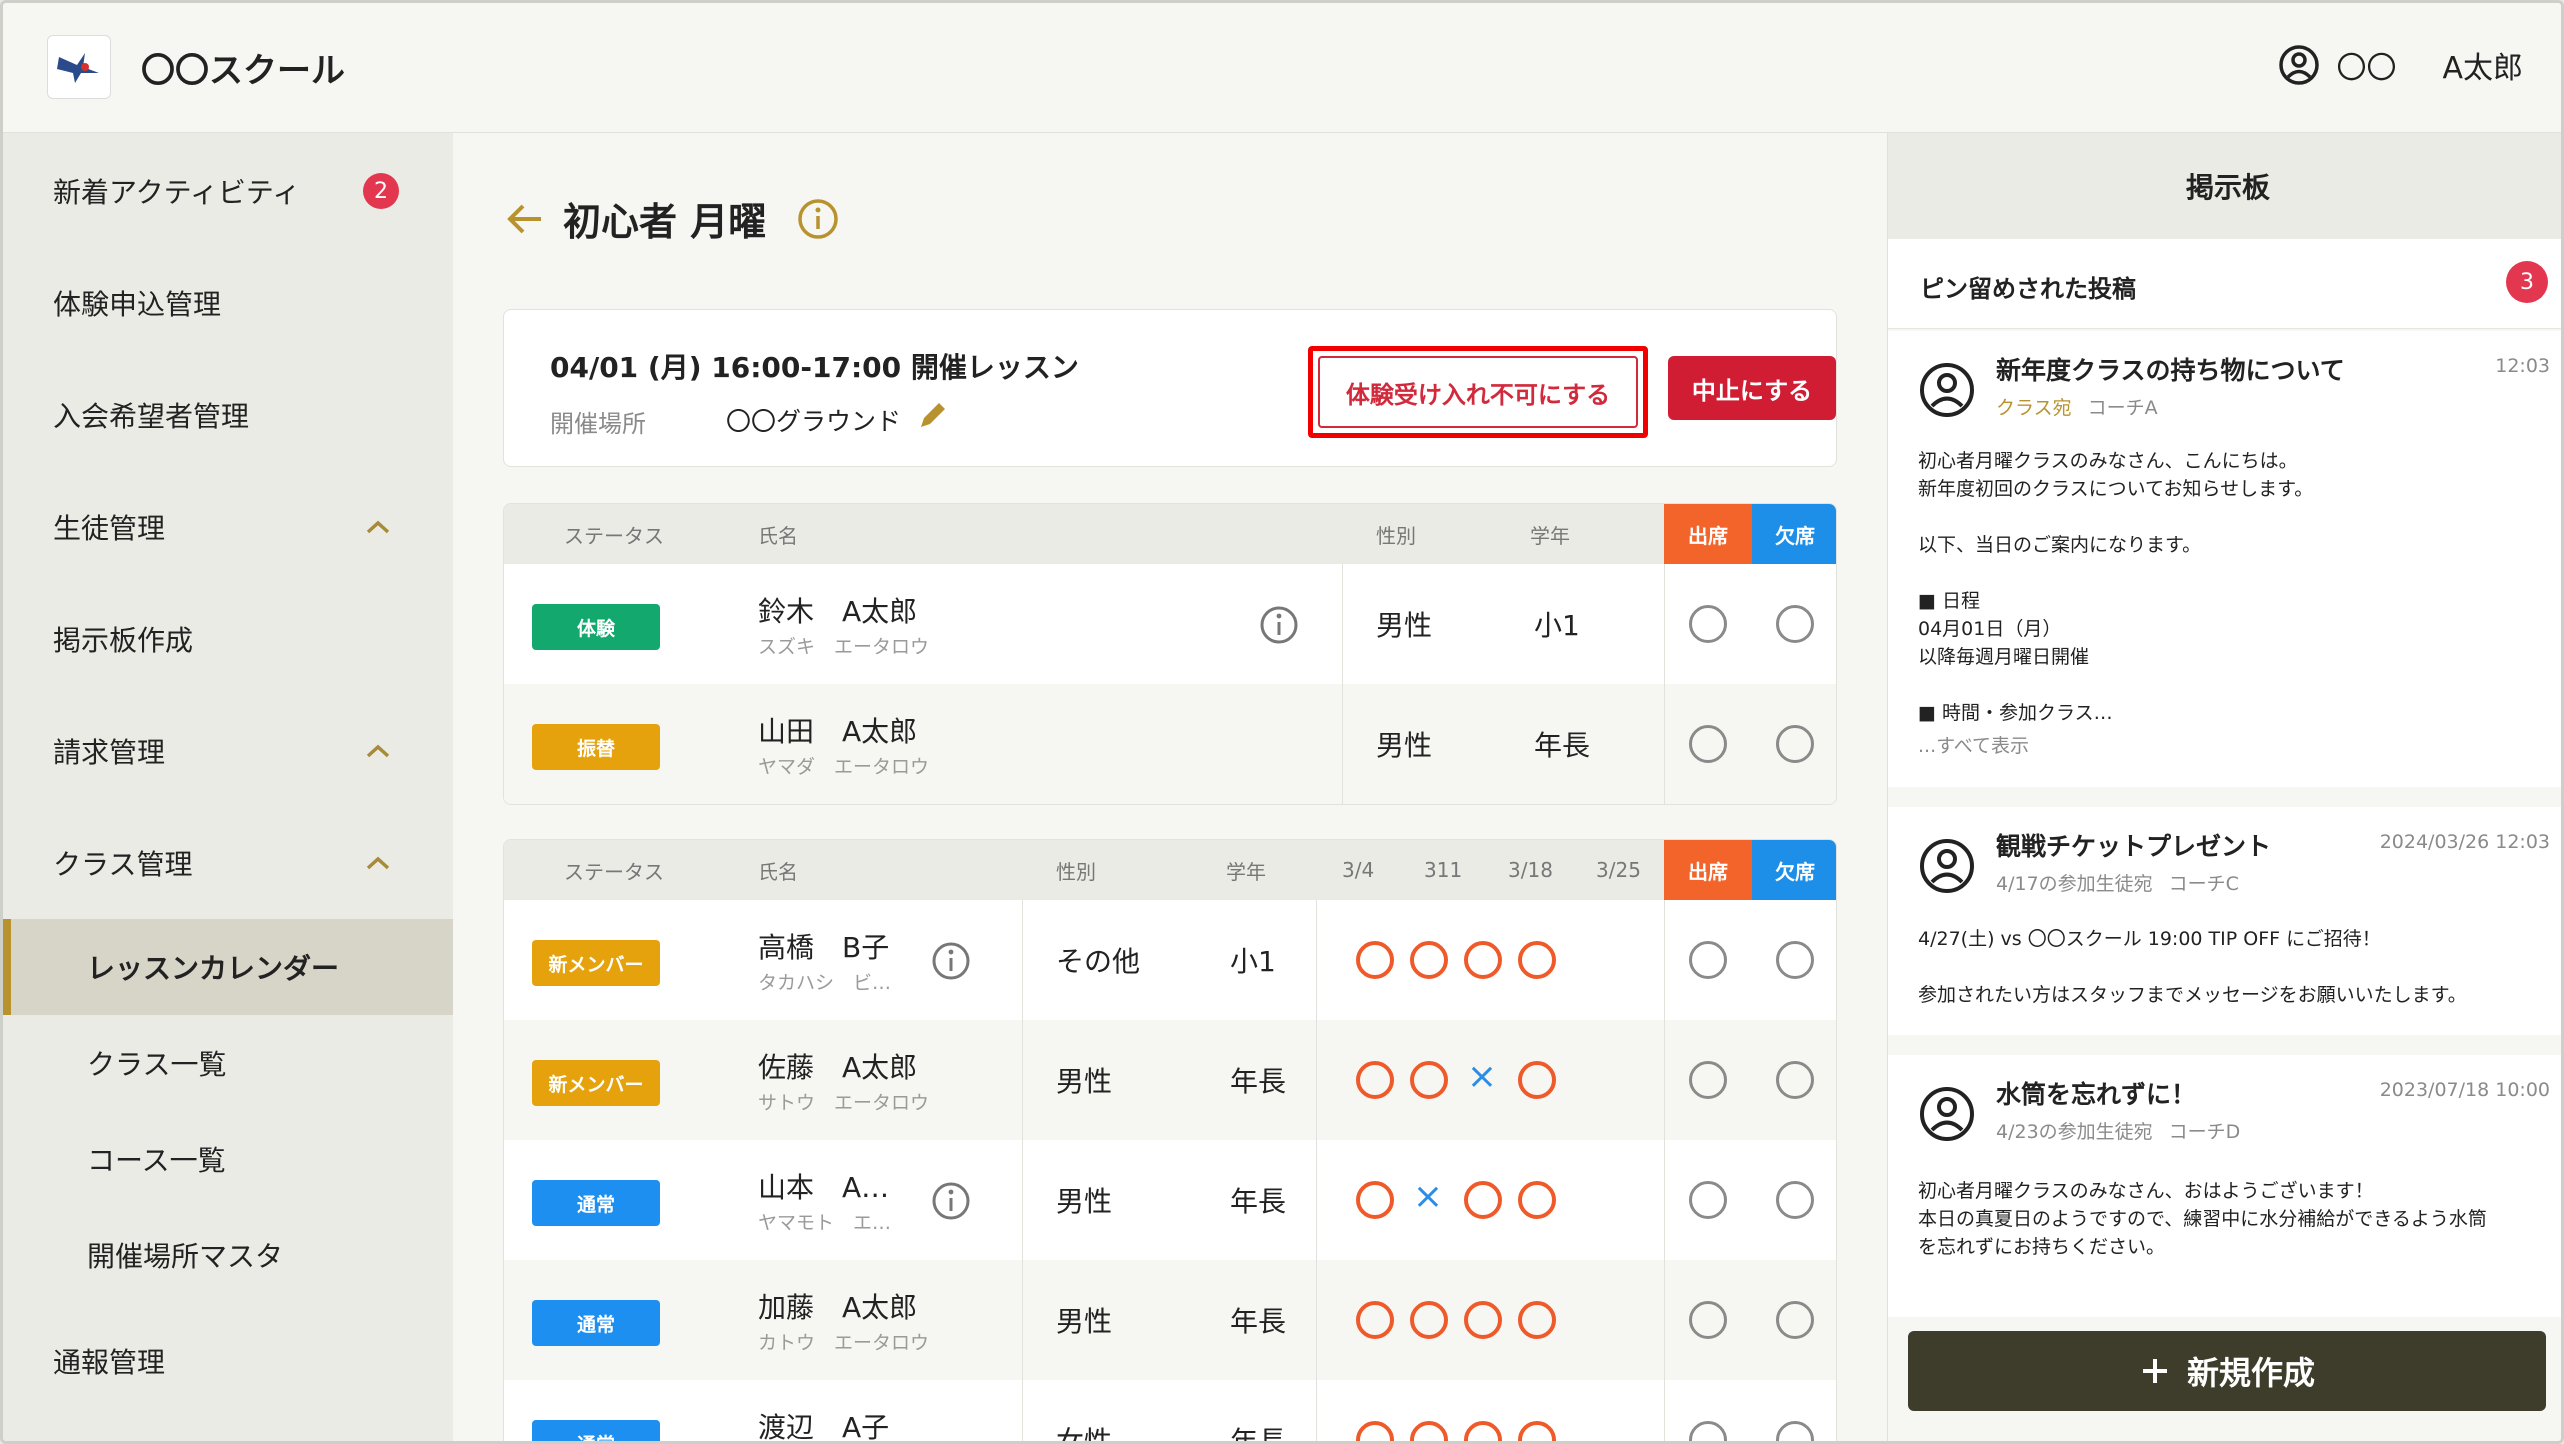 This screenshot has width=2564, height=1444. I want to click on sidebar-item-label: 掲示板作成, so click(123, 640).